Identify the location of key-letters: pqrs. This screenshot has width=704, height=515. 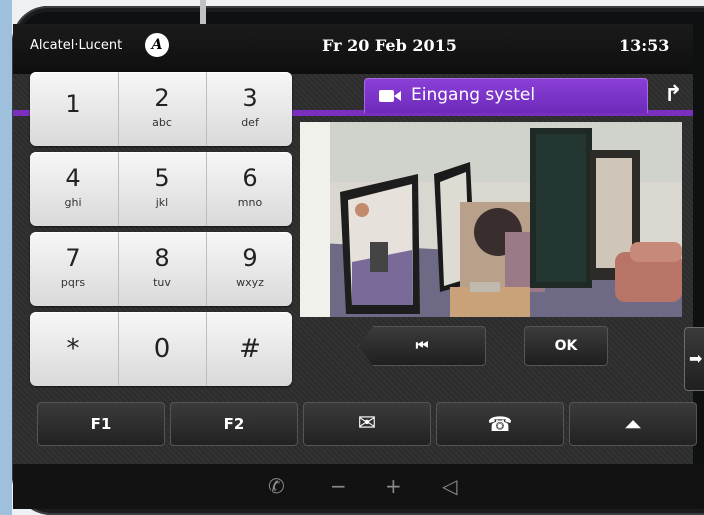
(73, 282).